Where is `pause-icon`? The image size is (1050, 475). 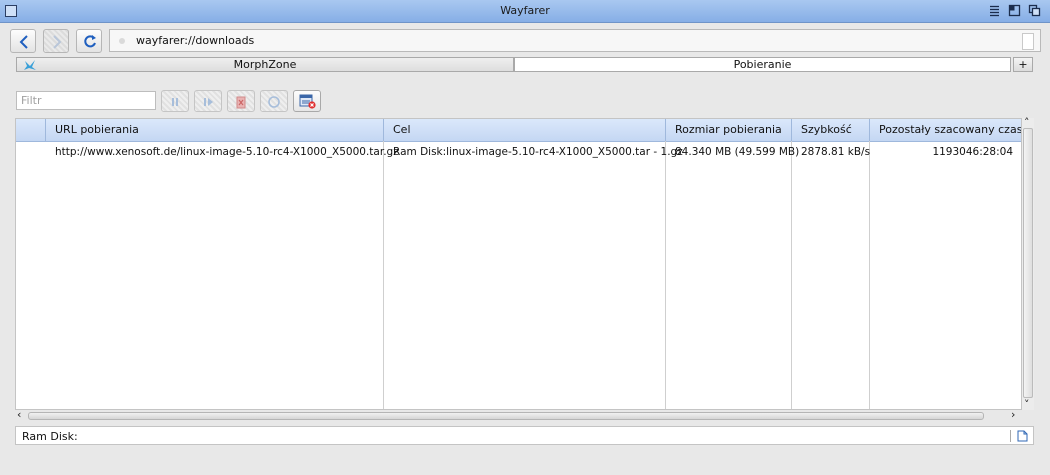
pause-icon is located at coordinates (175, 102).